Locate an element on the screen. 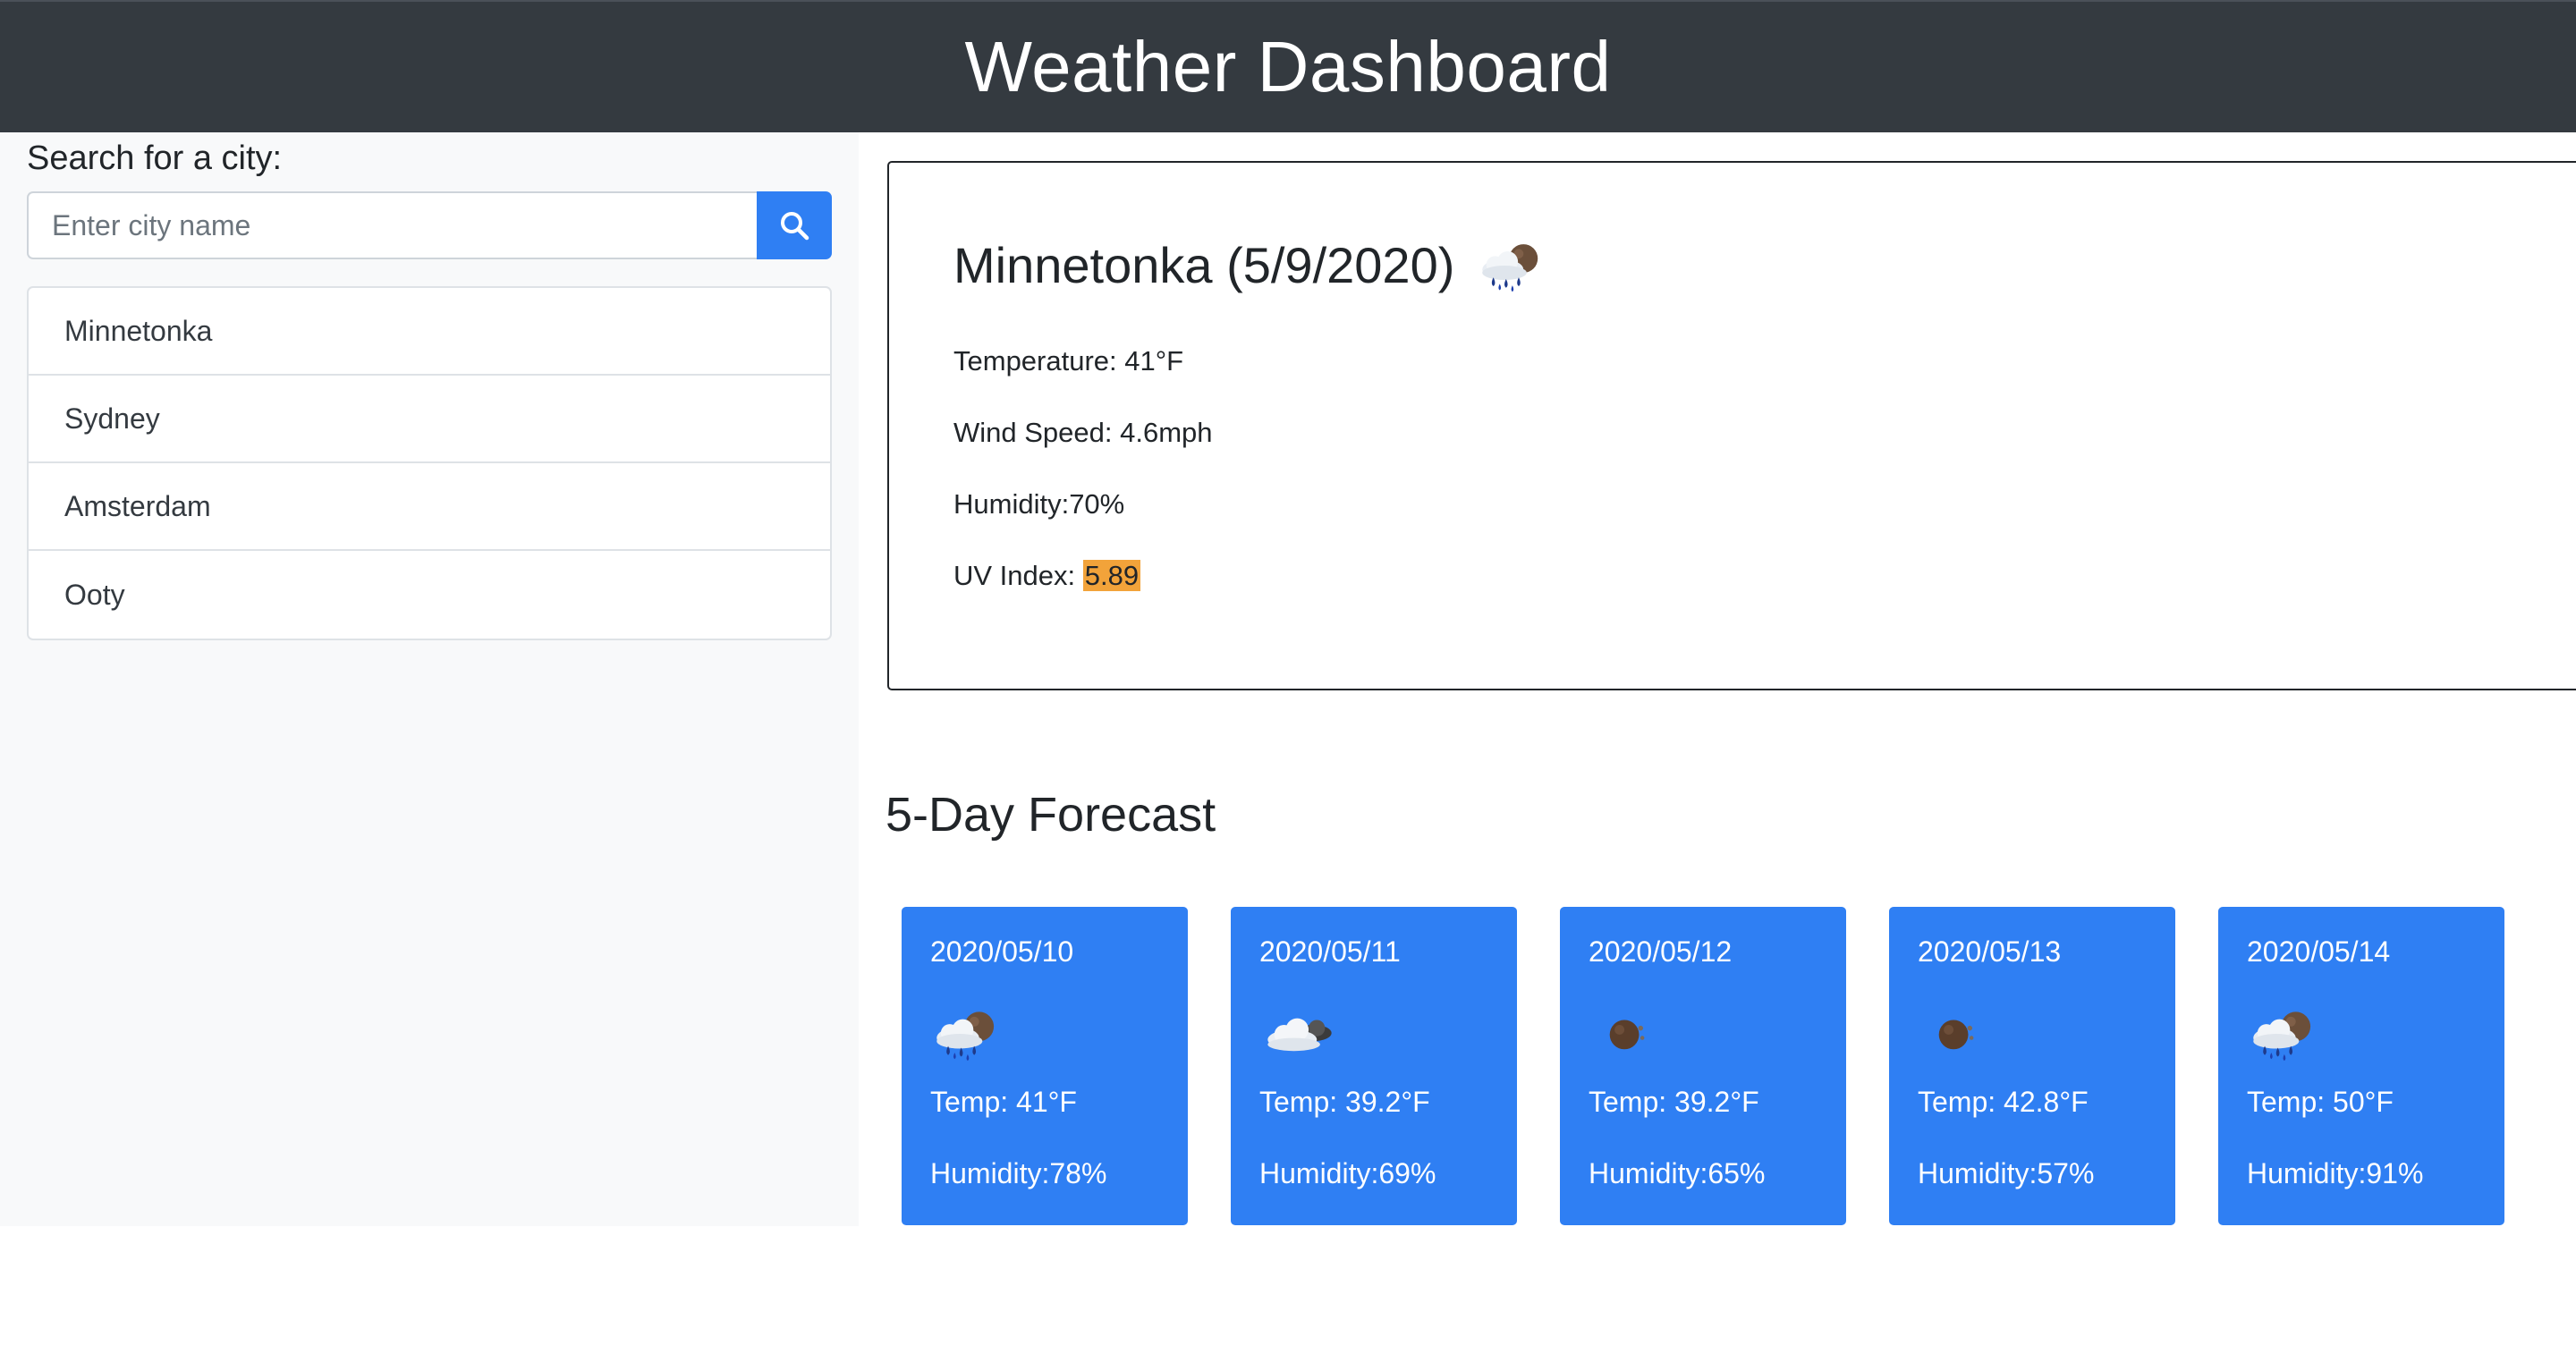 The width and height of the screenshot is (2576, 1354). forecast-temp: Temp: 42.8°F is located at coordinates (2003, 1102).